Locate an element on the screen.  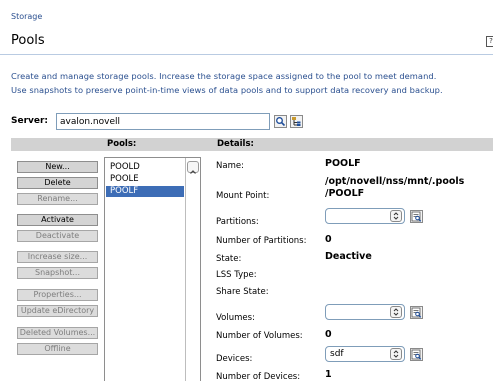
lss-type-label: LSS Type: is located at coordinates (236, 275).